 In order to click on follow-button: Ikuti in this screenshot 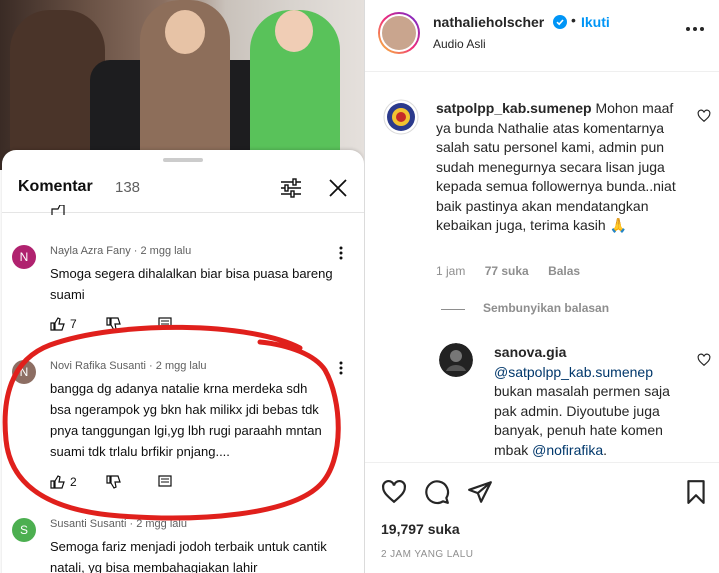, I will do `click(595, 22)`.